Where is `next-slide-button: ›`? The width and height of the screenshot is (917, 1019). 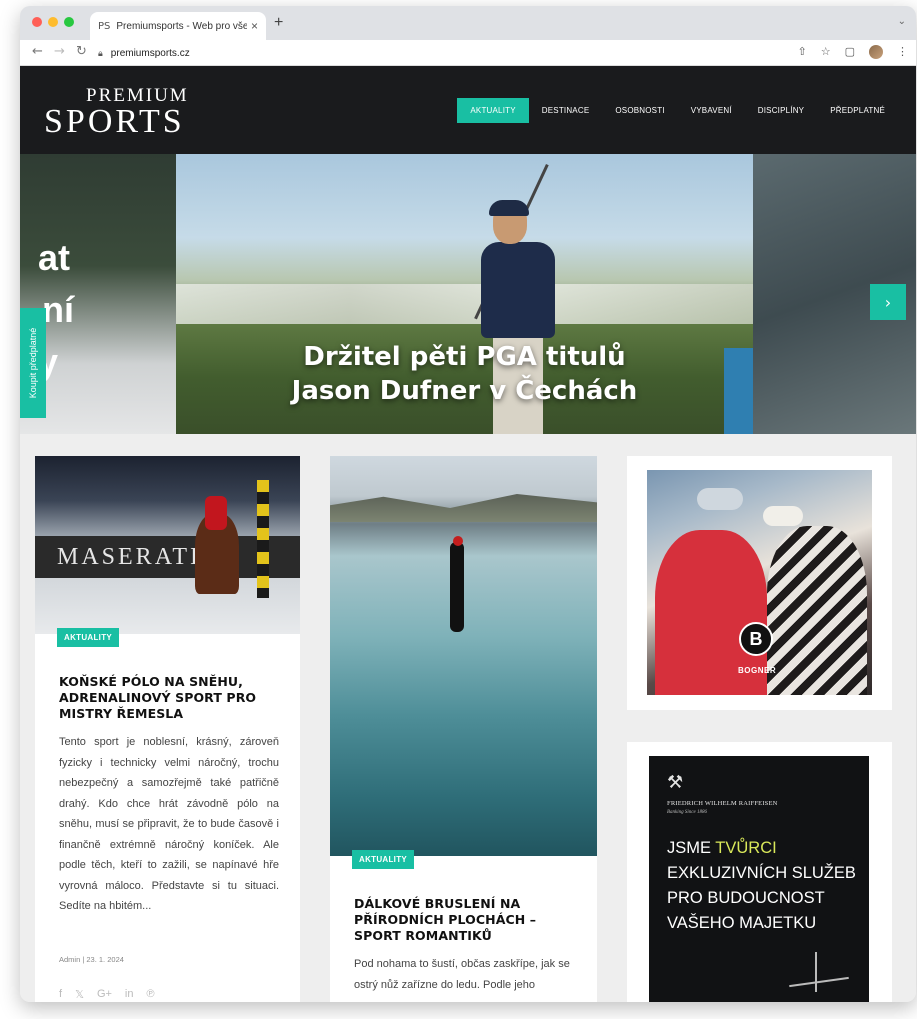 next-slide-button: › is located at coordinates (888, 302).